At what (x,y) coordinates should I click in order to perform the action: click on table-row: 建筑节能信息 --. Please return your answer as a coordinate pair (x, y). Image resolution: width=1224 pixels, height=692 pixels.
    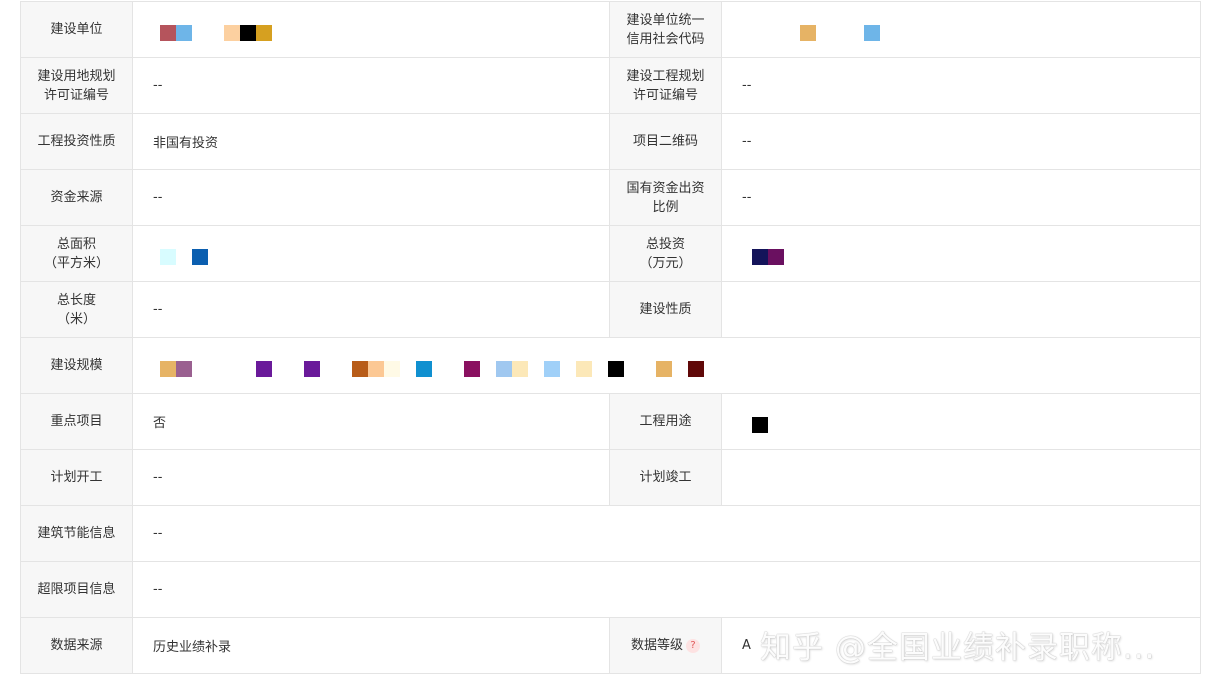
    Looking at the image, I should click on (610, 533).